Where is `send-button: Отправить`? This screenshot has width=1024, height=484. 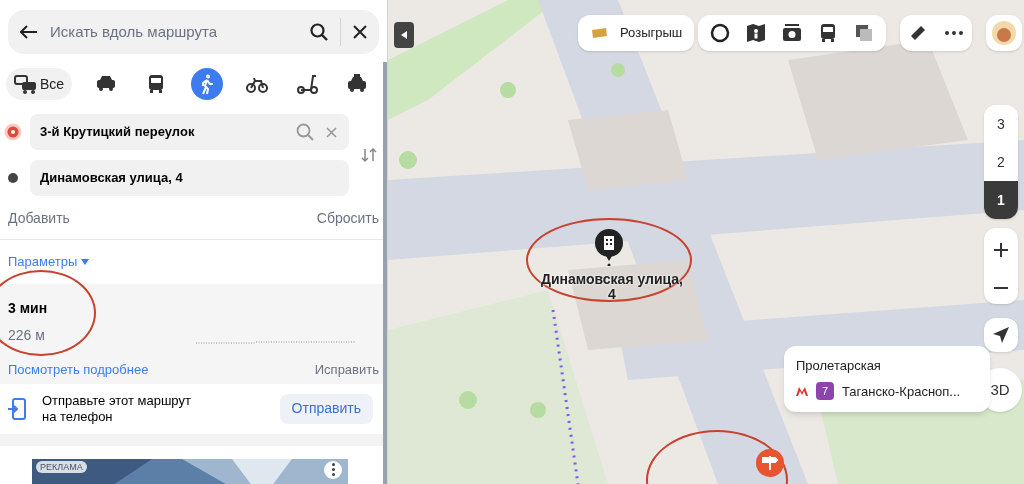
send-button: Отправить is located at coordinates (326, 408).